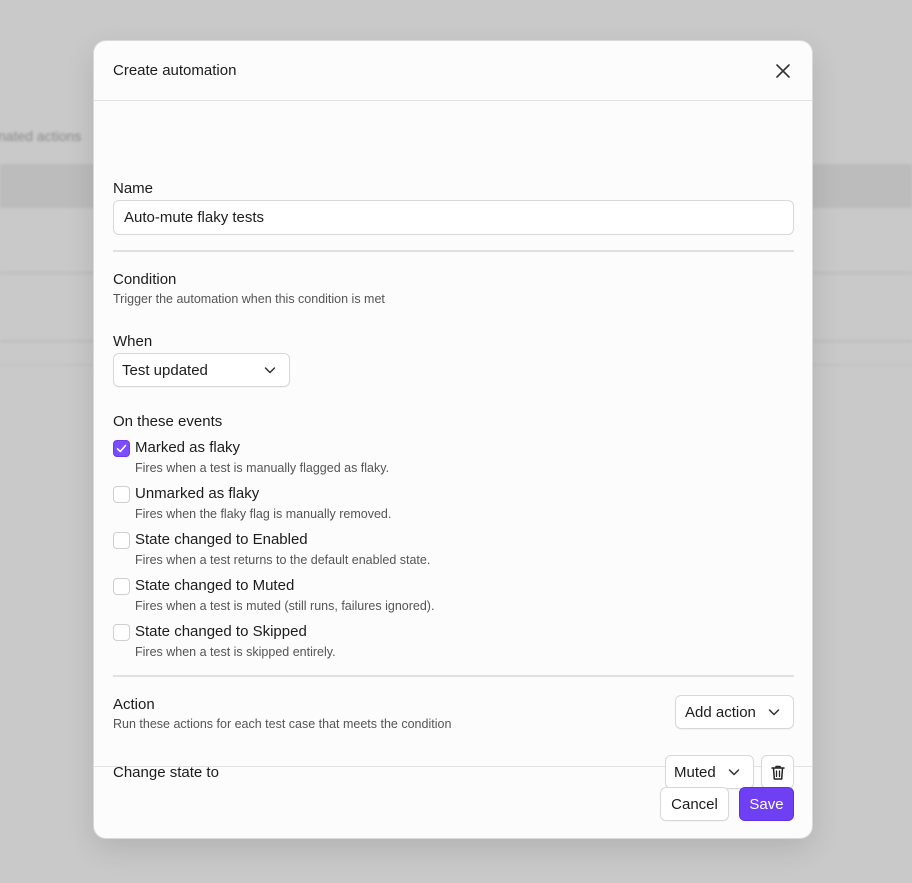 Image resolution: width=912 pixels, height=883 pixels. What do you see at coordinates (235, 652) in the screenshot?
I see `event-description: Fires when a test is skipped entirely.` at bounding box center [235, 652].